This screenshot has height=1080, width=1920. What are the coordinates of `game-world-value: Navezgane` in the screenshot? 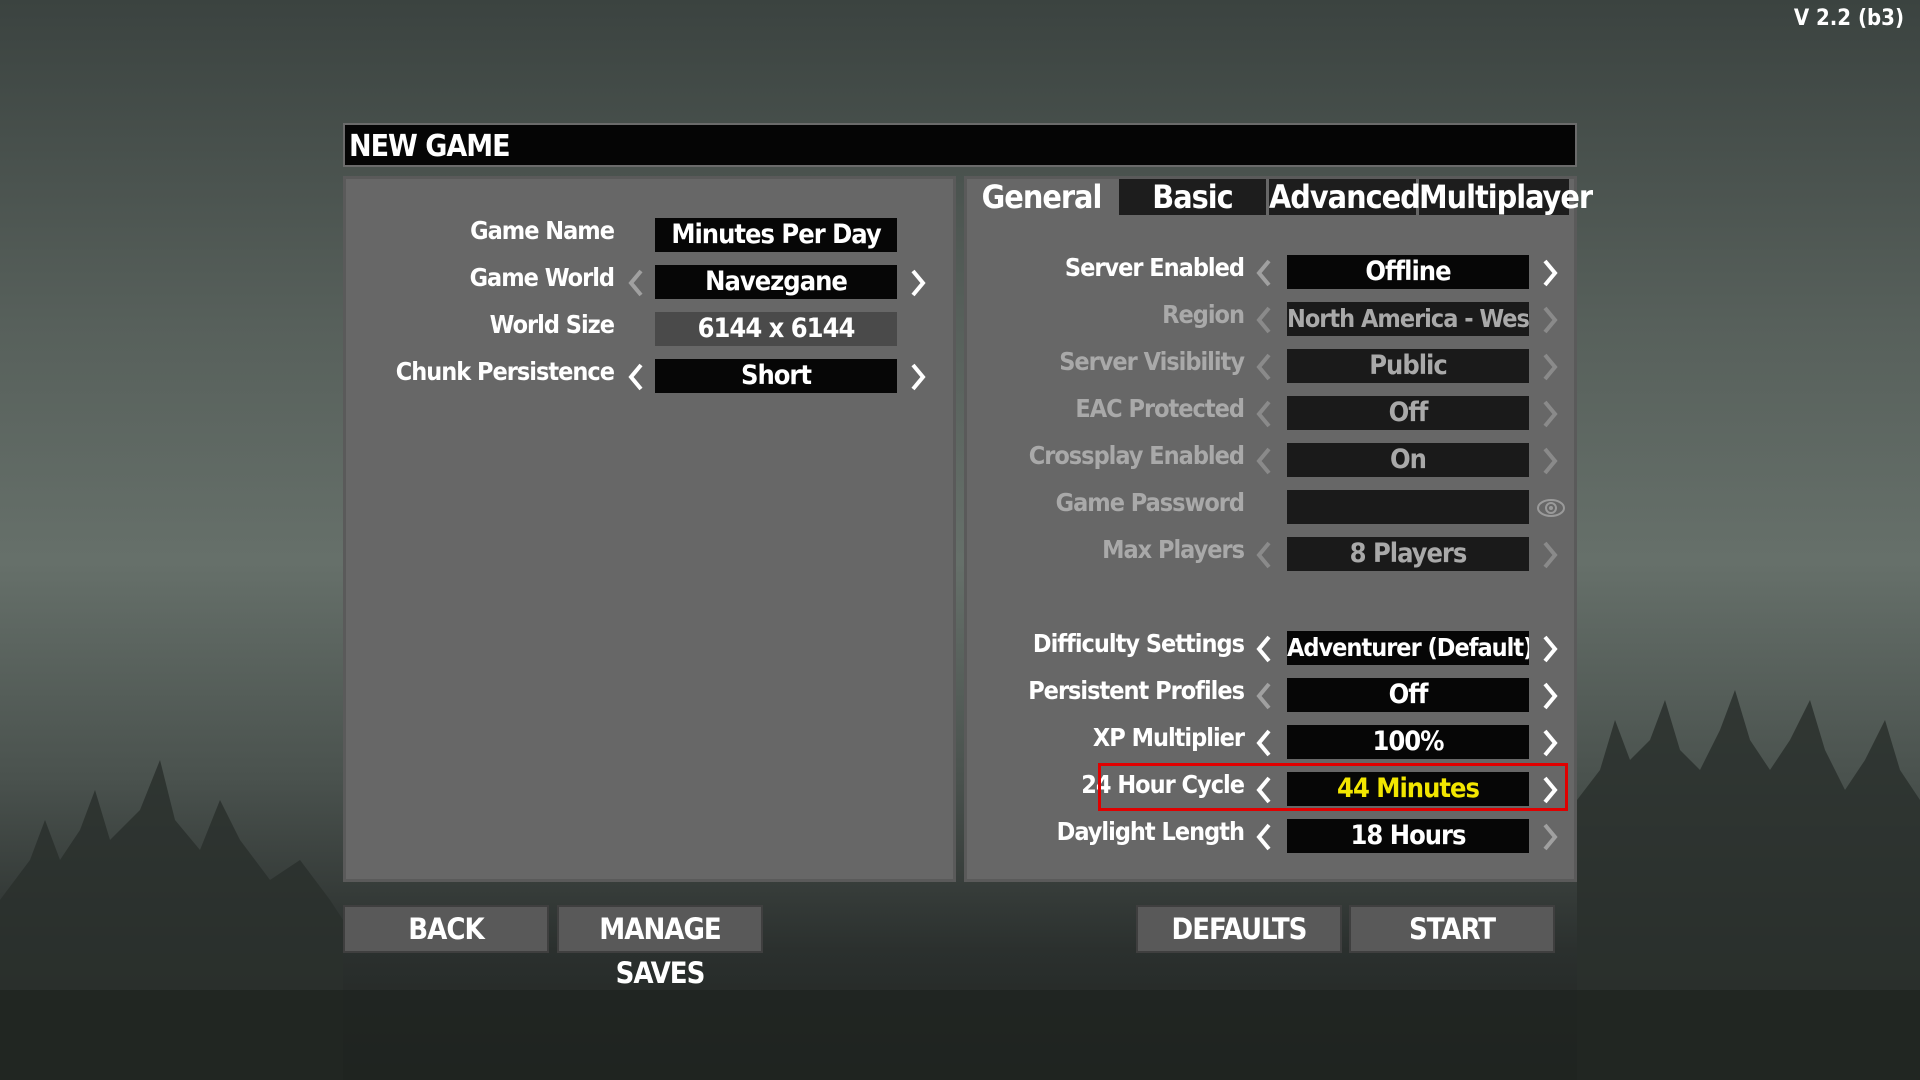 It's located at (776, 282).